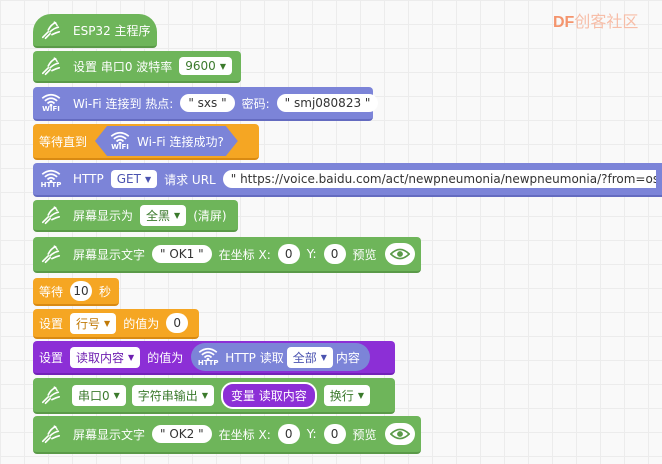 This screenshot has height=464, width=662. What do you see at coordinates (81, 291) in the screenshot?
I see `wait-seconds-input: 10` at bounding box center [81, 291].